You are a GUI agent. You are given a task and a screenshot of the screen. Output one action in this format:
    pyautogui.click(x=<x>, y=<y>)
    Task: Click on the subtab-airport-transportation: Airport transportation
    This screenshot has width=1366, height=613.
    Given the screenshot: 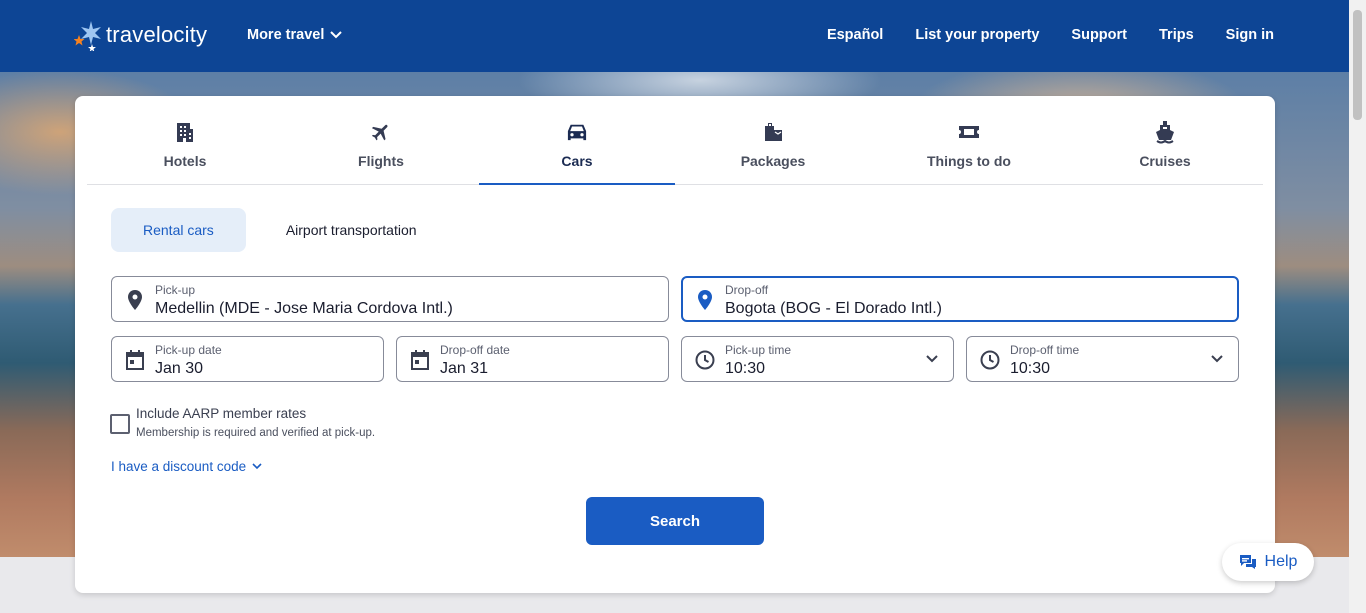 What is the action you would take?
    pyautogui.click(x=351, y=230)
    